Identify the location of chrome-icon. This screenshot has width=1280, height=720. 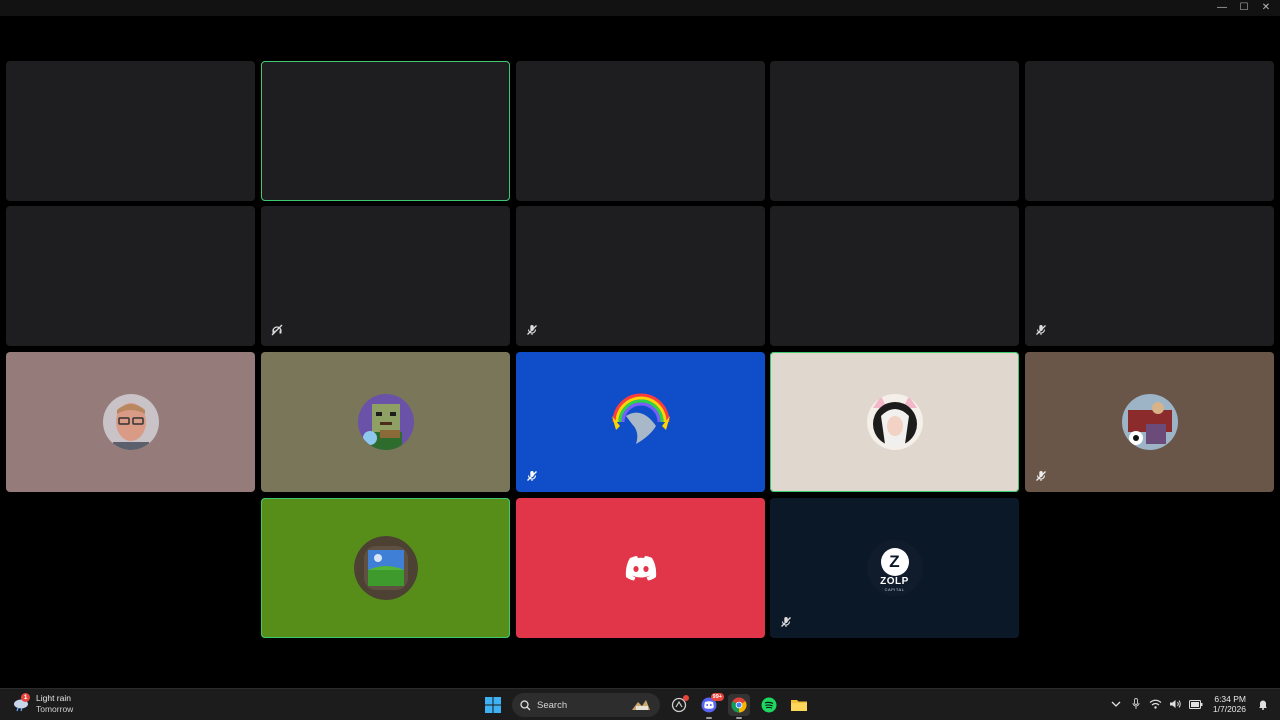
(739, 706).